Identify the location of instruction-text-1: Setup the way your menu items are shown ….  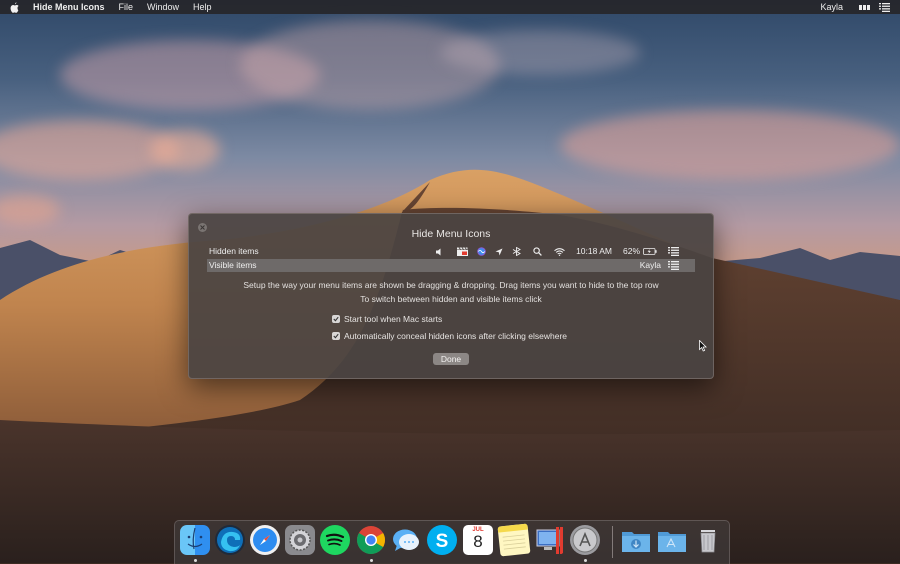
(451, 285).